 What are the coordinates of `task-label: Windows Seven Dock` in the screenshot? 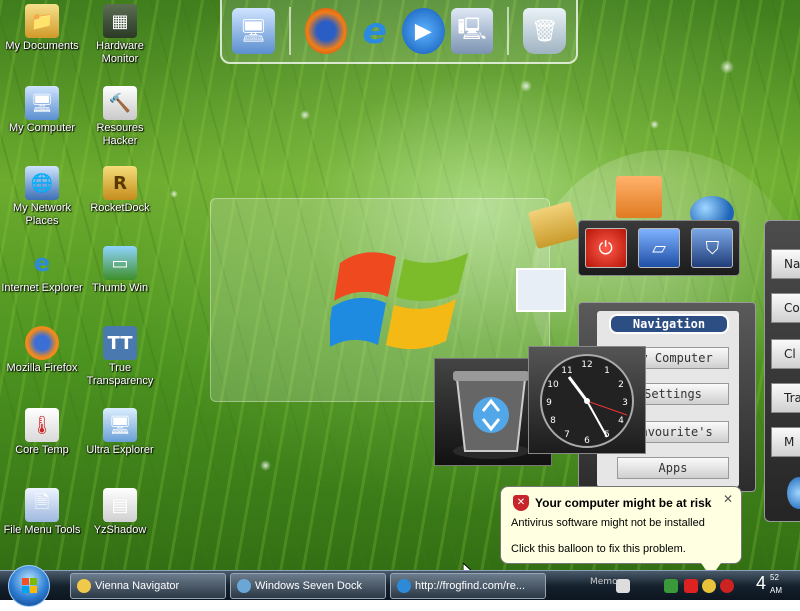 It's located at (308, 586).